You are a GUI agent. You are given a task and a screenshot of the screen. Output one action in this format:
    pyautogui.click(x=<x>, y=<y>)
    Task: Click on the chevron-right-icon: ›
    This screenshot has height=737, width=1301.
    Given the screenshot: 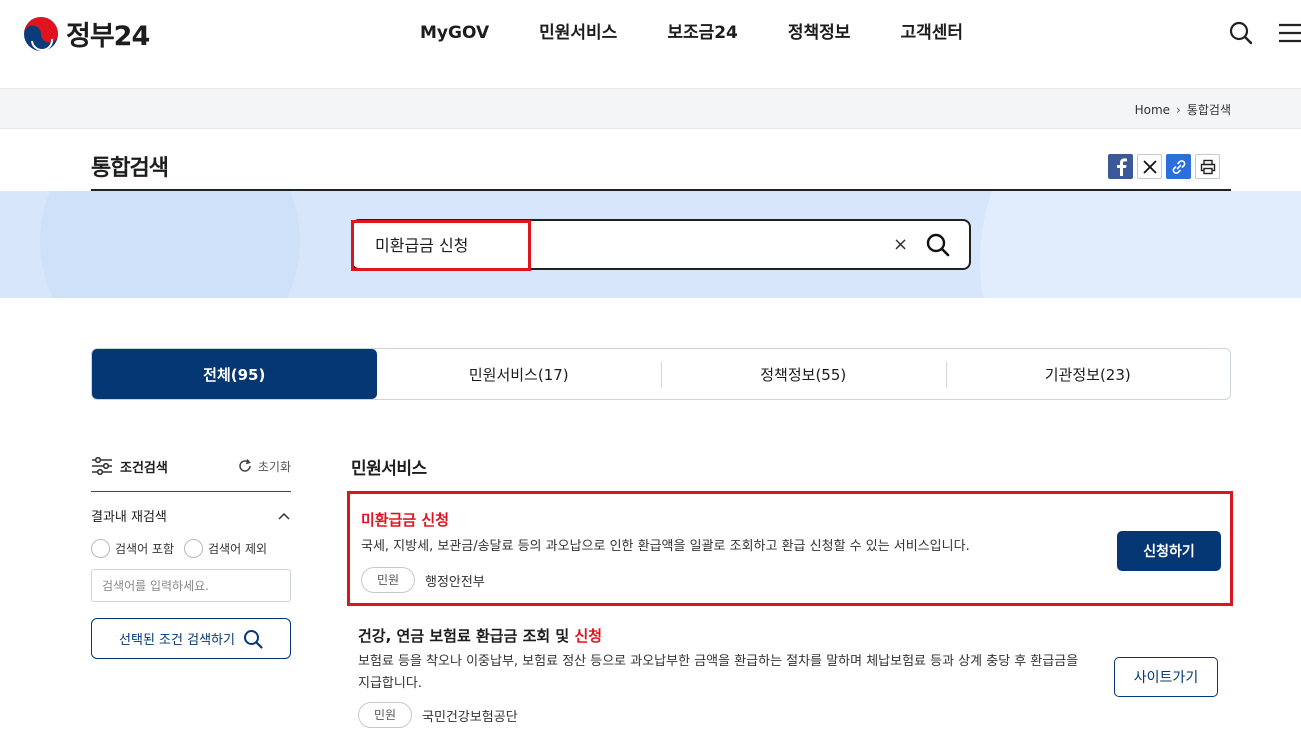 What is the action you would take?
    pyautogui.click(x=1178, y=109)
    